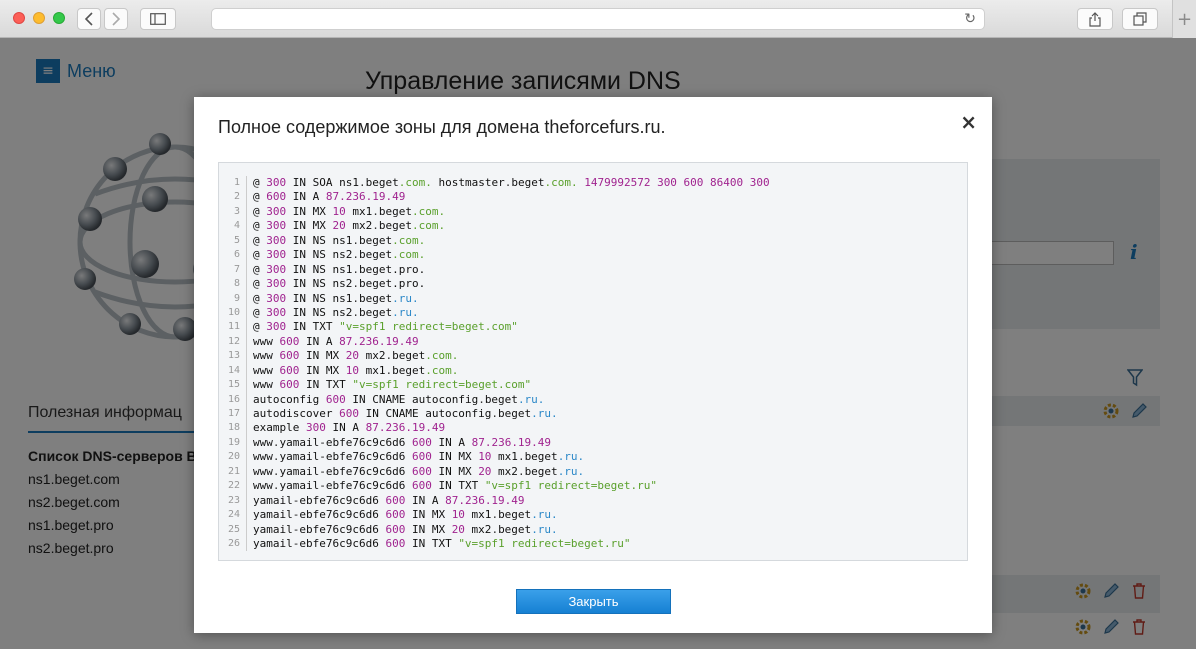 The width and height of the screenshot is (1196, 649). What do you see at coordinates (236, 255) in the screenshot?
I see `line-number: 6` at bounding box center [236, 255].